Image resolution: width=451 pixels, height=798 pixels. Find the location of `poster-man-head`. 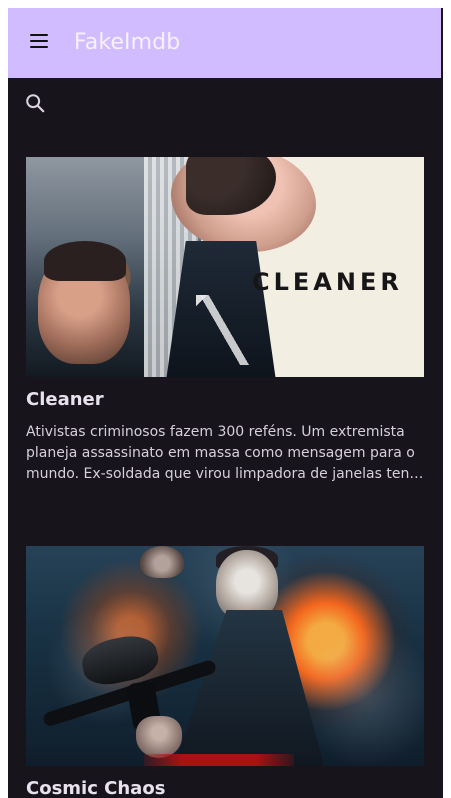

poster-man-head is located at coordinates (162, 562).